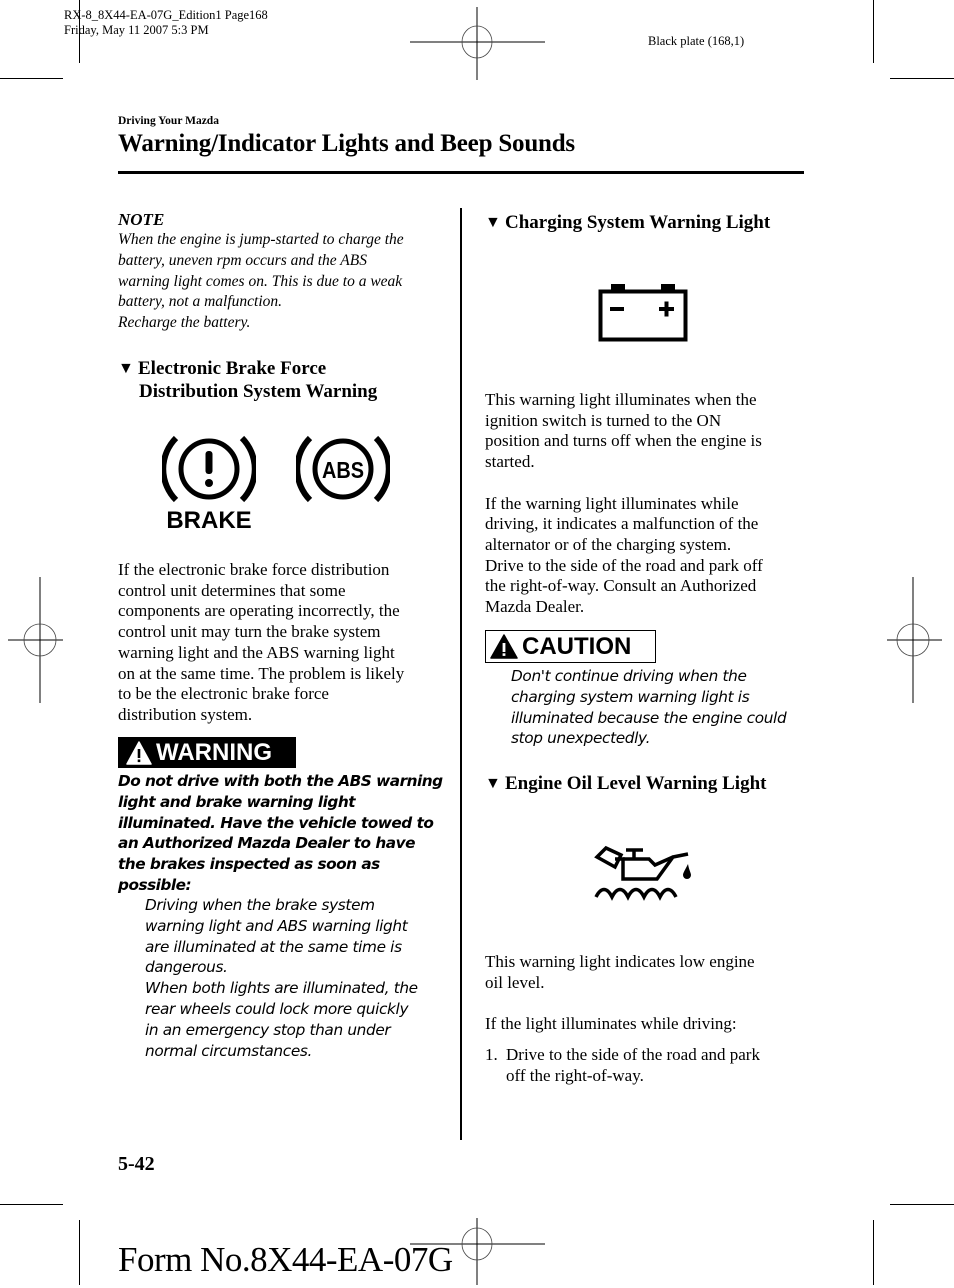 This screenshot has height=1288, width=954. I want to click on title-rule, so click(461, 172).